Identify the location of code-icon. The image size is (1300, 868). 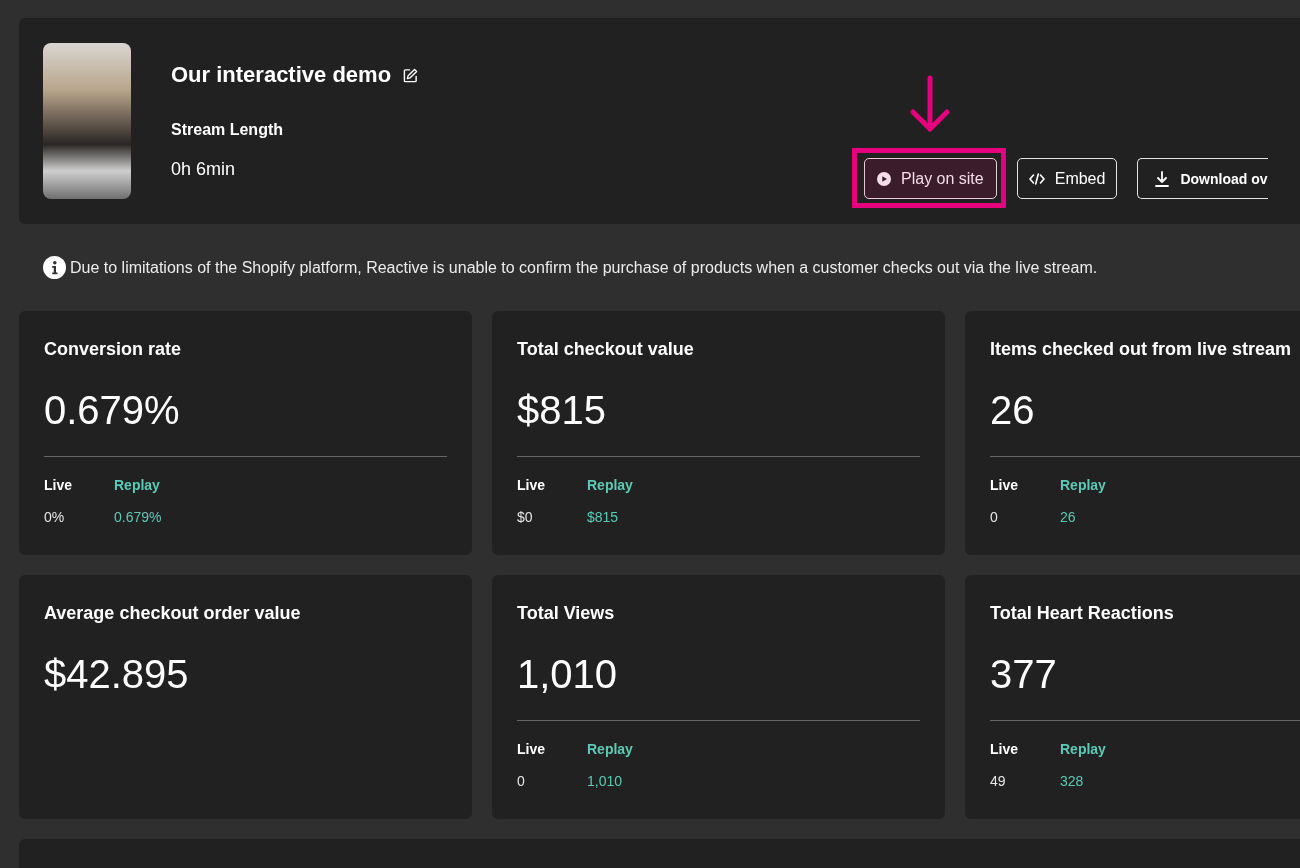
(1036, 178).